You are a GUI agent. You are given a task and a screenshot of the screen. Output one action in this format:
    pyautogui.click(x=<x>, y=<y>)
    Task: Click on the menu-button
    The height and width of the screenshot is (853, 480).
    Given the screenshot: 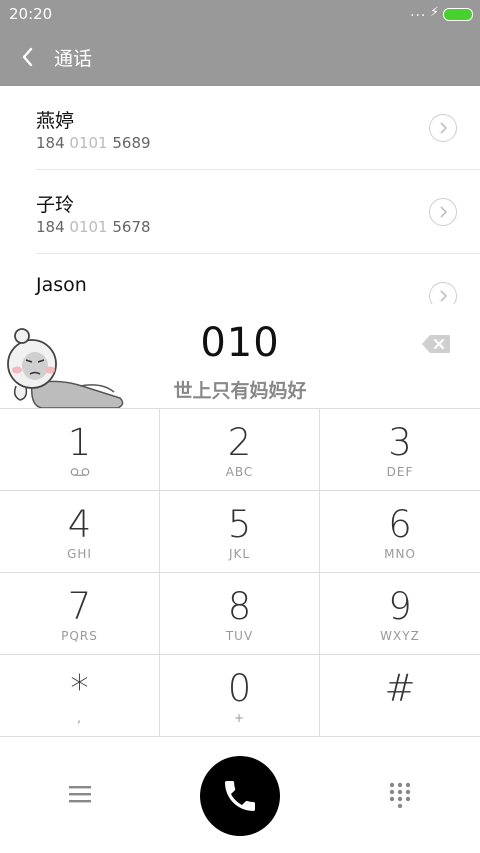 What is the action you would take?
    pyautogui.click(x=80, y=794)
    